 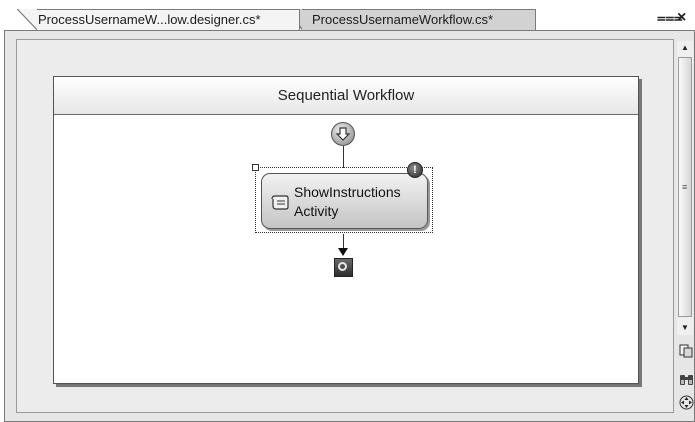 I want to click on grip-icon: ≡, so click(x=685, y=187).